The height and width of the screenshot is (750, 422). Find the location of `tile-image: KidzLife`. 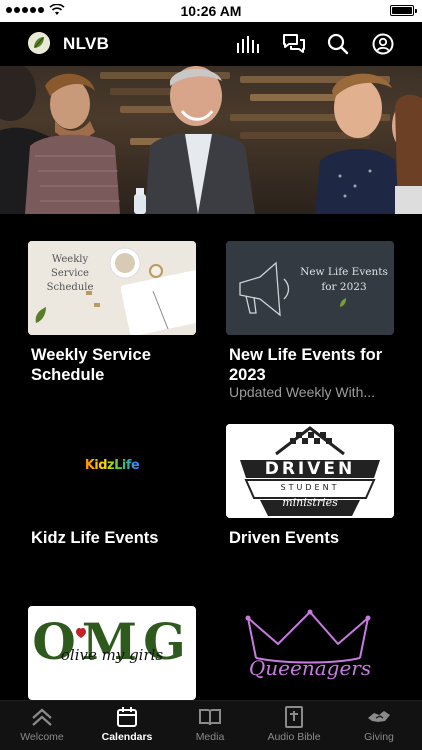

tile-image: KidzLife is located at coordinates (112, 467).